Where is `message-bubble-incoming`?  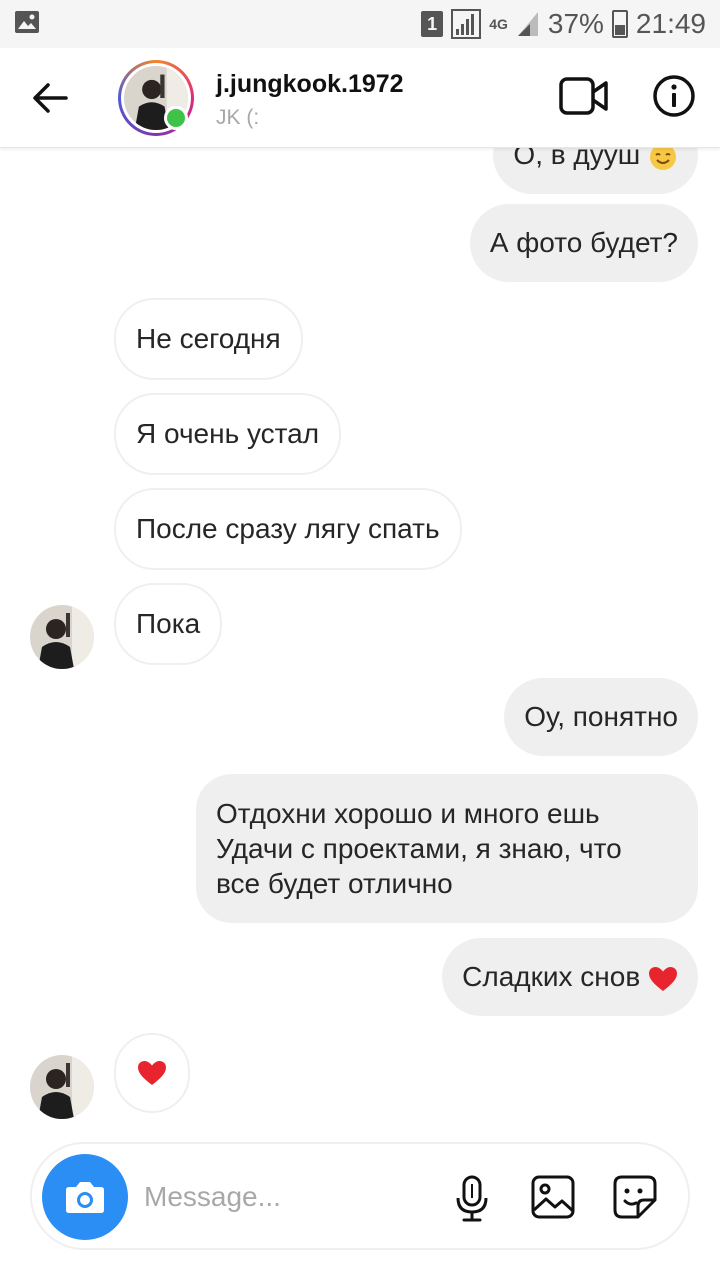 message-bubble-incoming is located at coordinates (152, 1073).